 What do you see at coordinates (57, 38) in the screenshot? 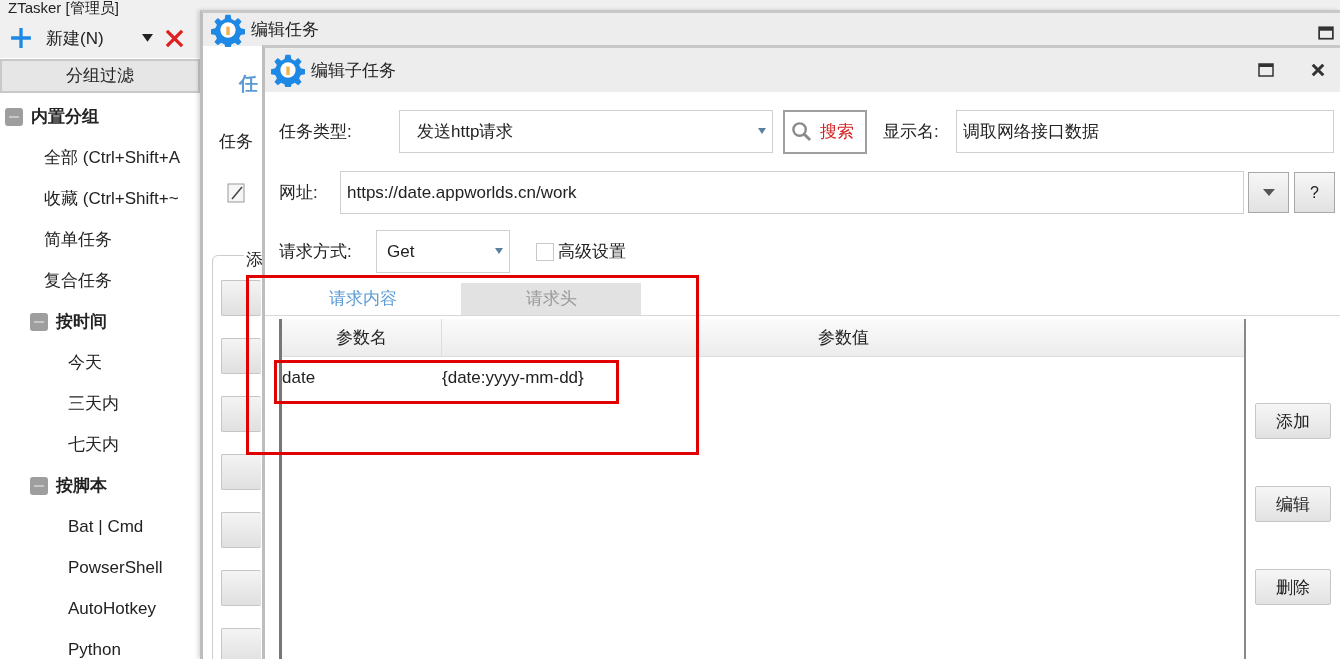
I see `new-button: 新建(N)` at bounding box center [57, 38].